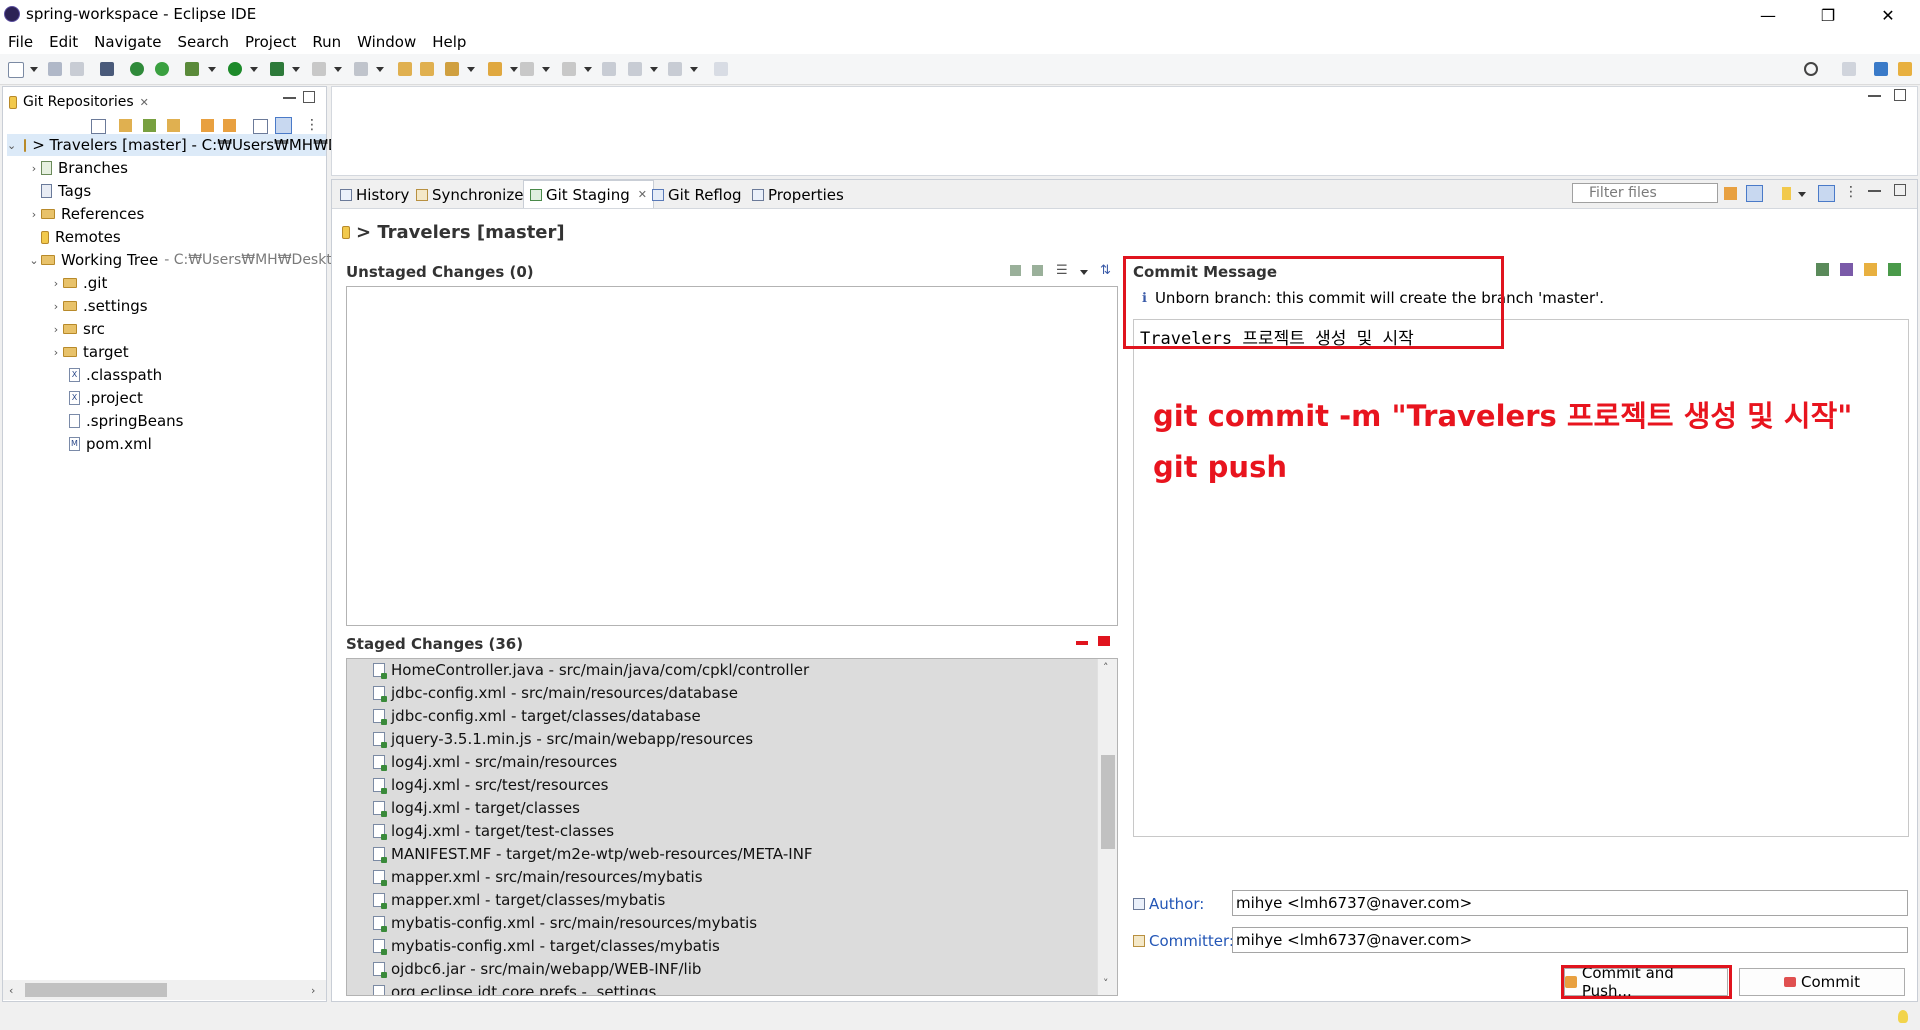  What do you see at coordinates (588, 69) in the screenshot?
I see `annotation-prev-dropdown-icon` at bounding box center [588, 69].